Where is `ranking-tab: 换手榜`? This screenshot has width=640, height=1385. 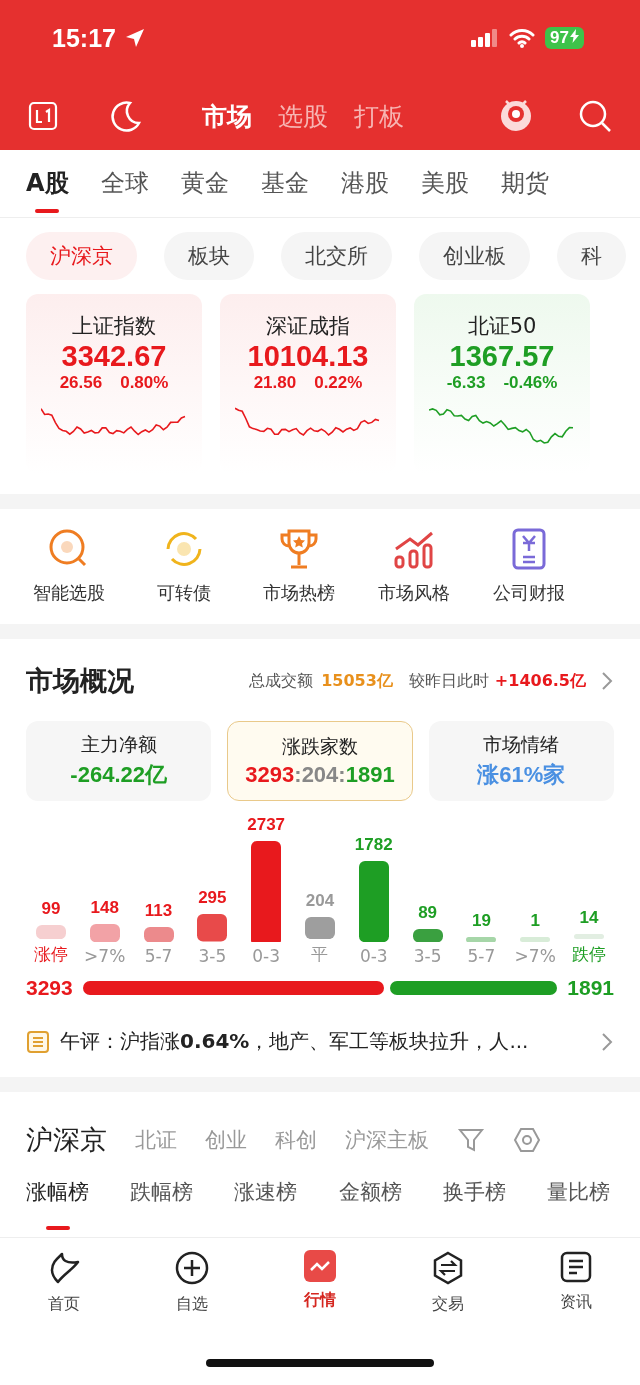
ranking-tab: 换手榜 is located at coordinates (474, 1203).